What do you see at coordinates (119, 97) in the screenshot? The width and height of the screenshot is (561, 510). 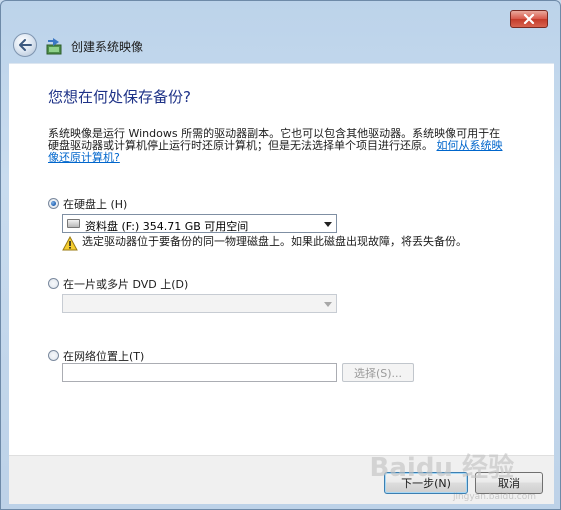 I see `page-heading: 您想在何处保存备份?` at bounding box center [119, 97].